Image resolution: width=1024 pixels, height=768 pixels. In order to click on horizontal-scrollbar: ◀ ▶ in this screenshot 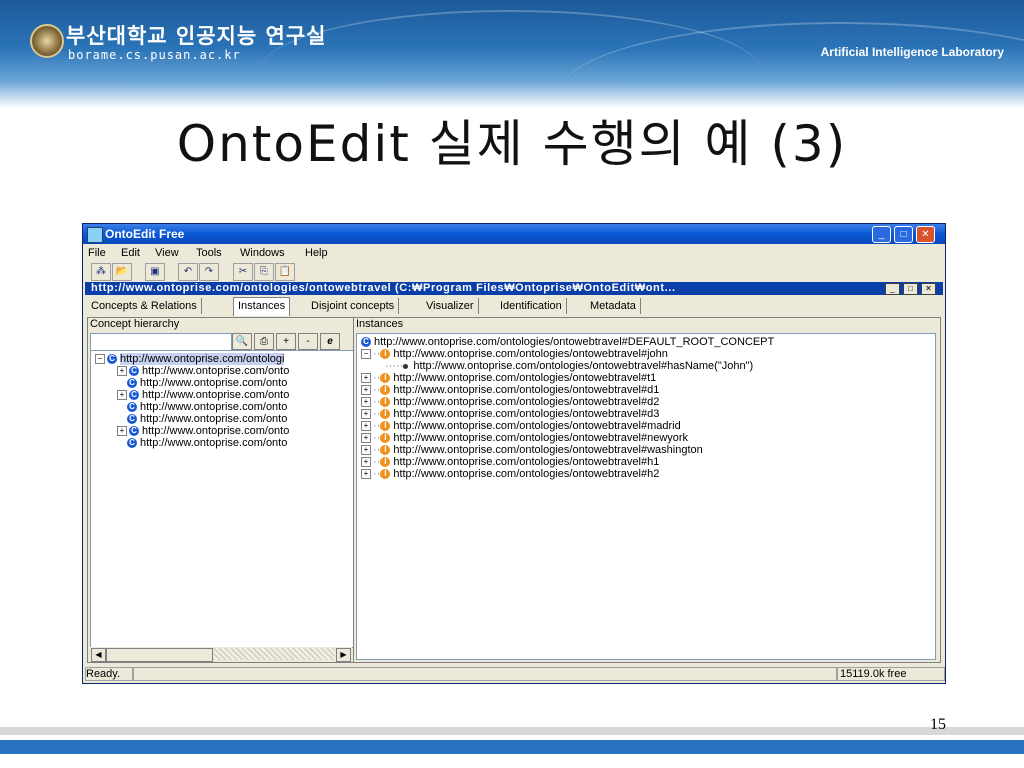, I will do `click(221, 654)`.